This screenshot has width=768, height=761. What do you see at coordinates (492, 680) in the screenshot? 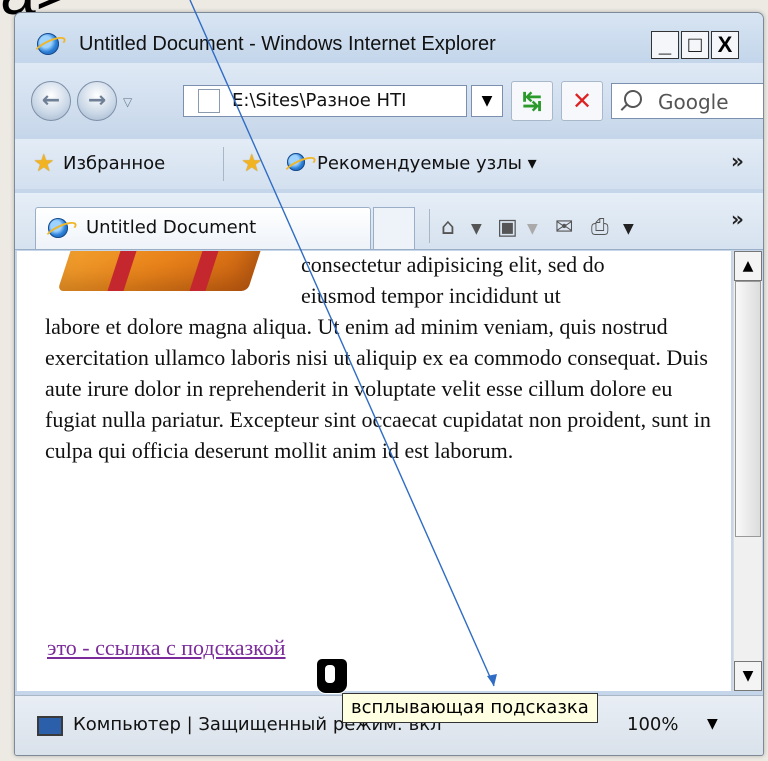
I see `annotation-arrowhead` at bounding box center [492, 680].